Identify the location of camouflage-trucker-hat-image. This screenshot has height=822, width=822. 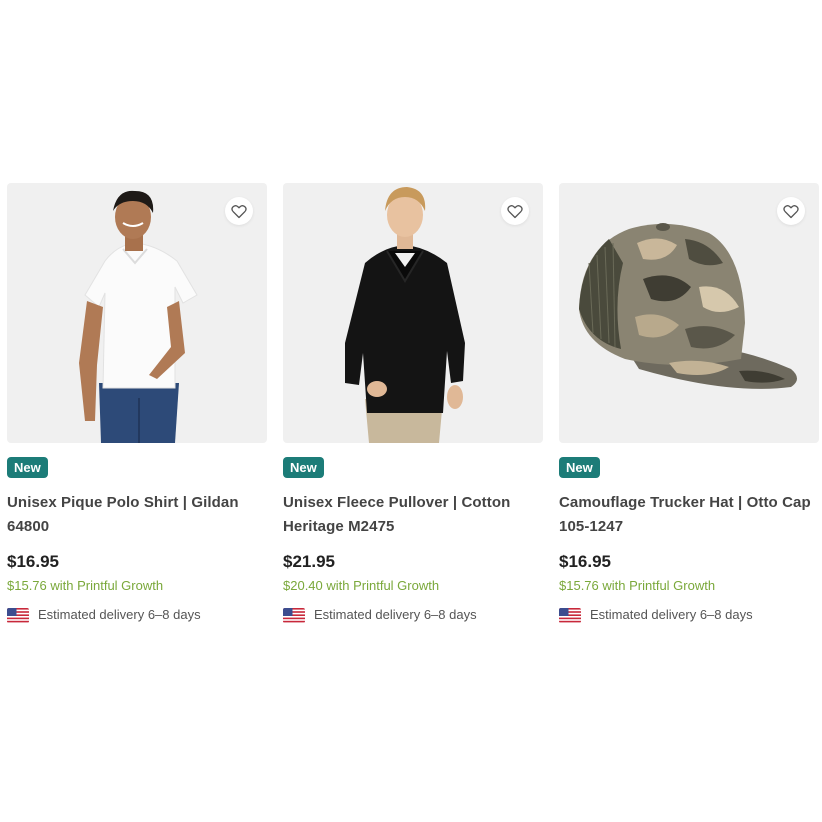
(688, 306).